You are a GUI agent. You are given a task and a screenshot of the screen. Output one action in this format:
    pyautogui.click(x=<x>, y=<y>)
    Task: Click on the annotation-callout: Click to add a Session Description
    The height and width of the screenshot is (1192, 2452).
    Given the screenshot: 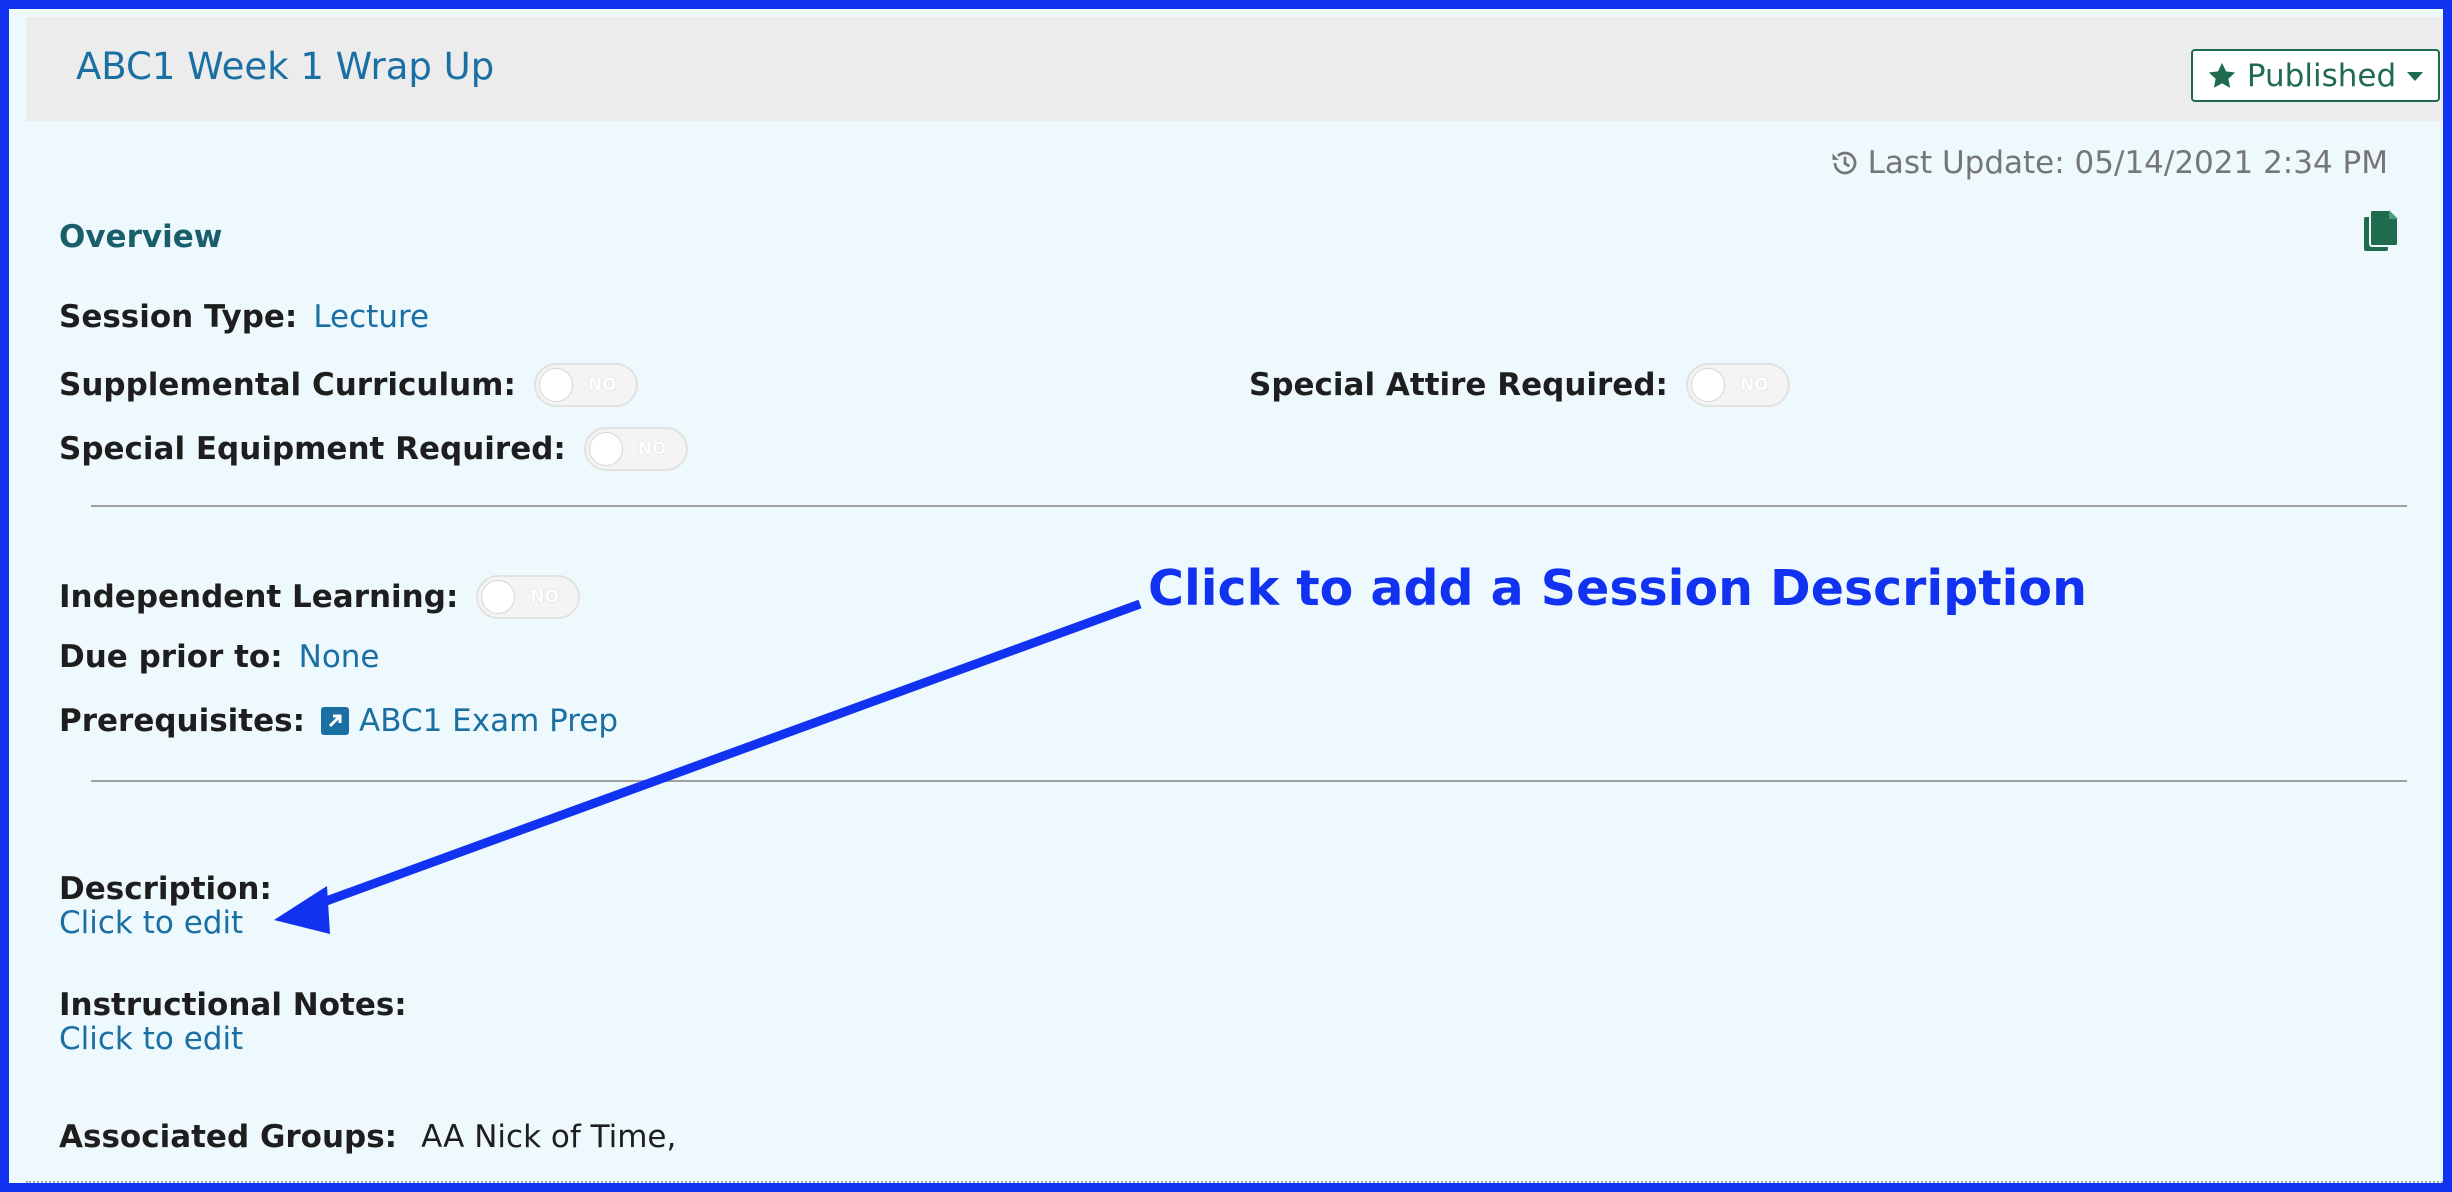 What is the action you would take?
    pyautogui.click(x=1617, y=588)
    